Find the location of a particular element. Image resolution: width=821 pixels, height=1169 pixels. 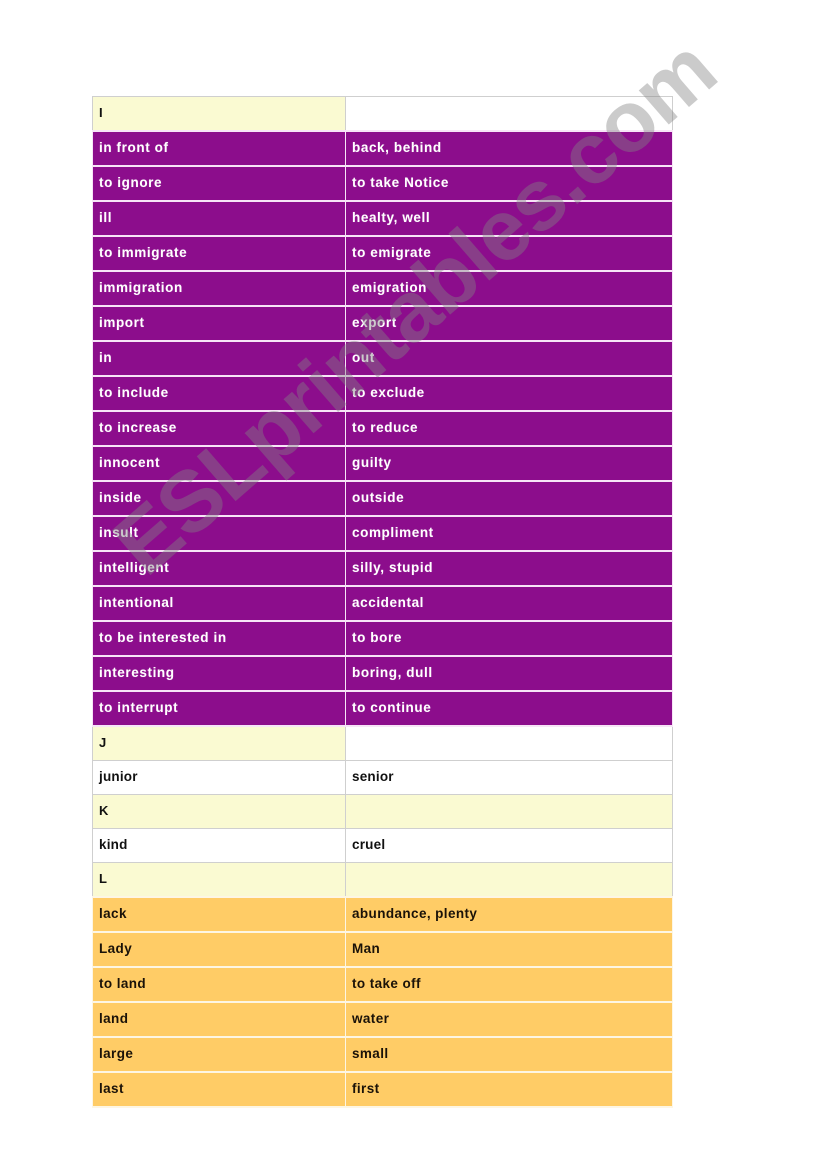

word-text: Lady is located at coordinates (116, 949).